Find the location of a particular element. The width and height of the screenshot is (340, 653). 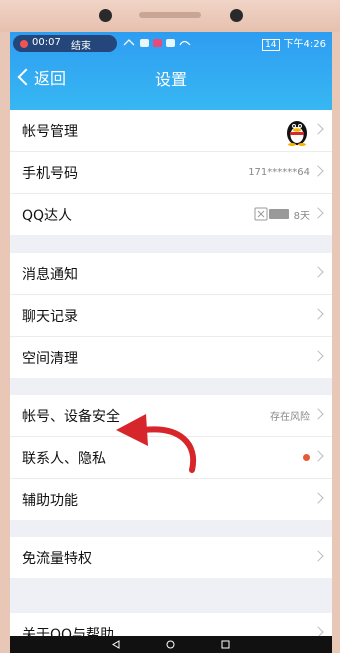

row-chat-history: 聊天记录 is located at coordinates (171, 316).